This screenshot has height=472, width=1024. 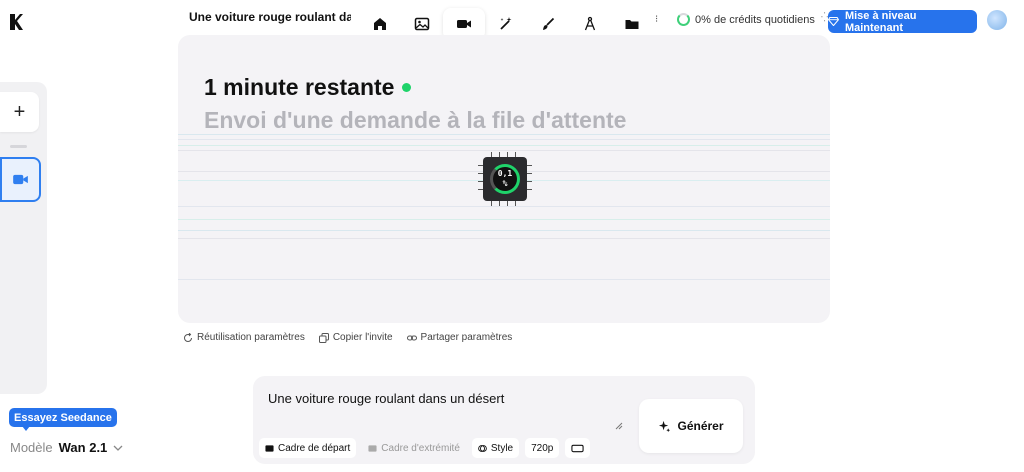 I want to click on toolbar-overflow-icon: ⁝, so click(x=656, y=19).